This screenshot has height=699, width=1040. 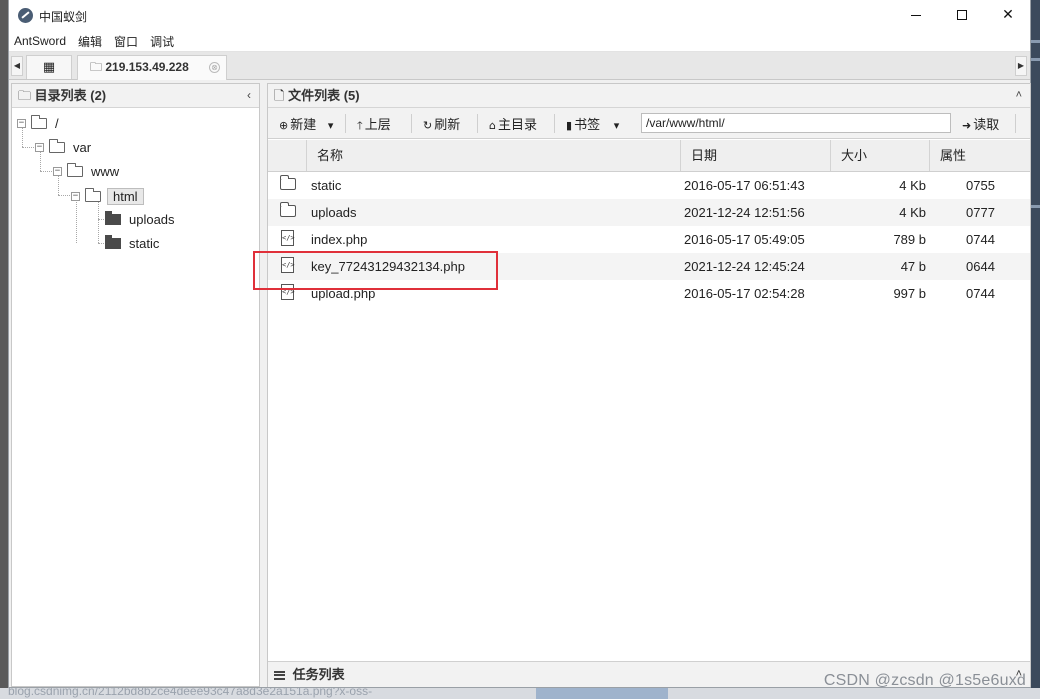 I want to click on file-date: 2016-05-17 02:54:28, so click(x=744, y=293).